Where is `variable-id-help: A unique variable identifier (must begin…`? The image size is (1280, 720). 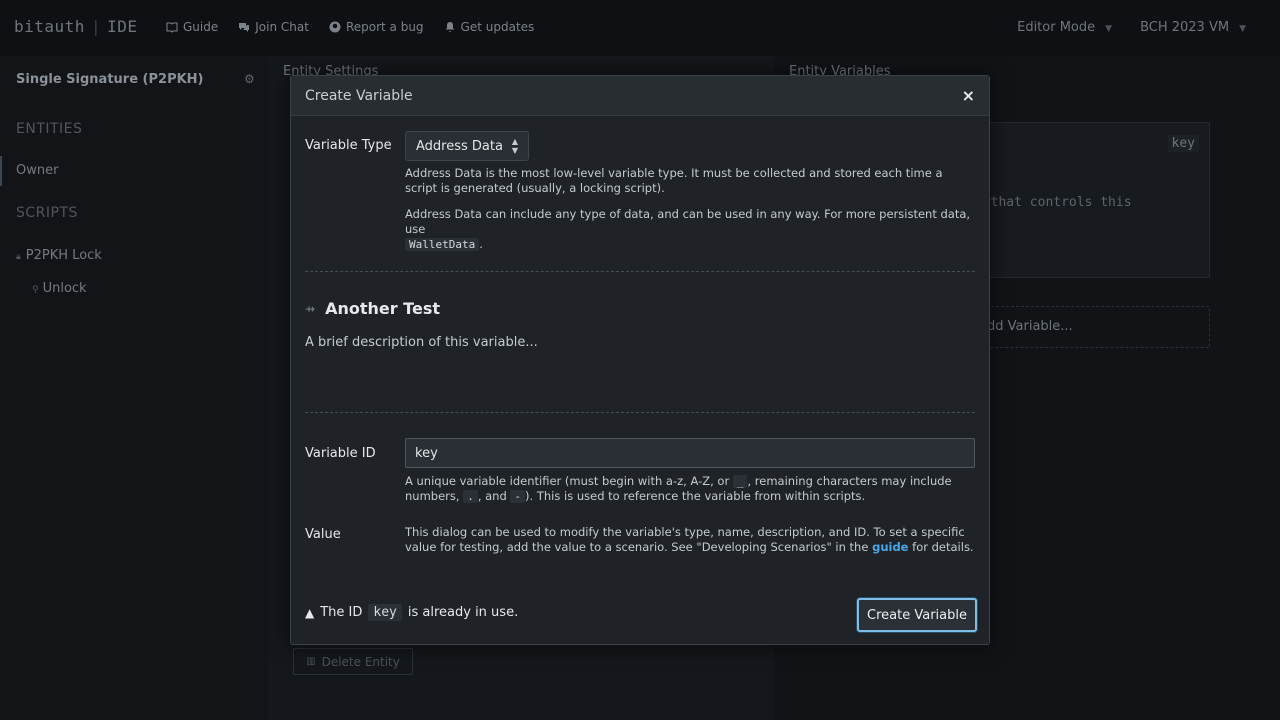 variable-id-help: A unique variable identifier (must begin… is located at coordinates (690, 489).